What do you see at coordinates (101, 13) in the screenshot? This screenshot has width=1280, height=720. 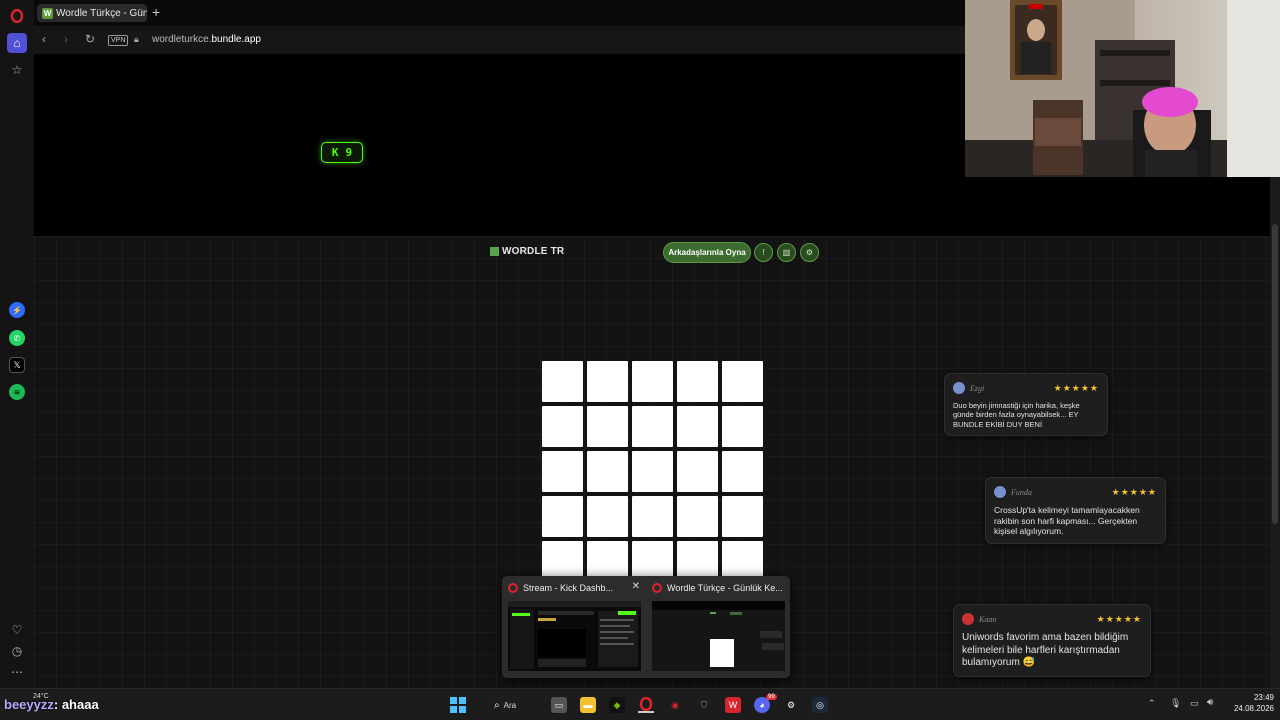 I see `tab-title: Wordle Türkçe - Günlük K` at bounding box center [101, 13].